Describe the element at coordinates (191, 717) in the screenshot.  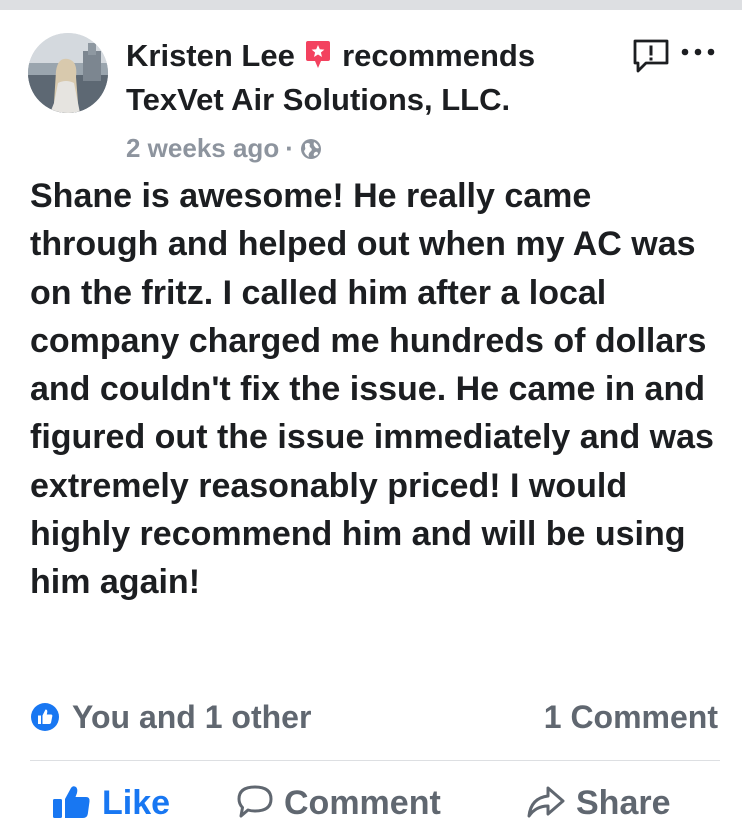
I see `reactions-count: You and 1 other` at that location.